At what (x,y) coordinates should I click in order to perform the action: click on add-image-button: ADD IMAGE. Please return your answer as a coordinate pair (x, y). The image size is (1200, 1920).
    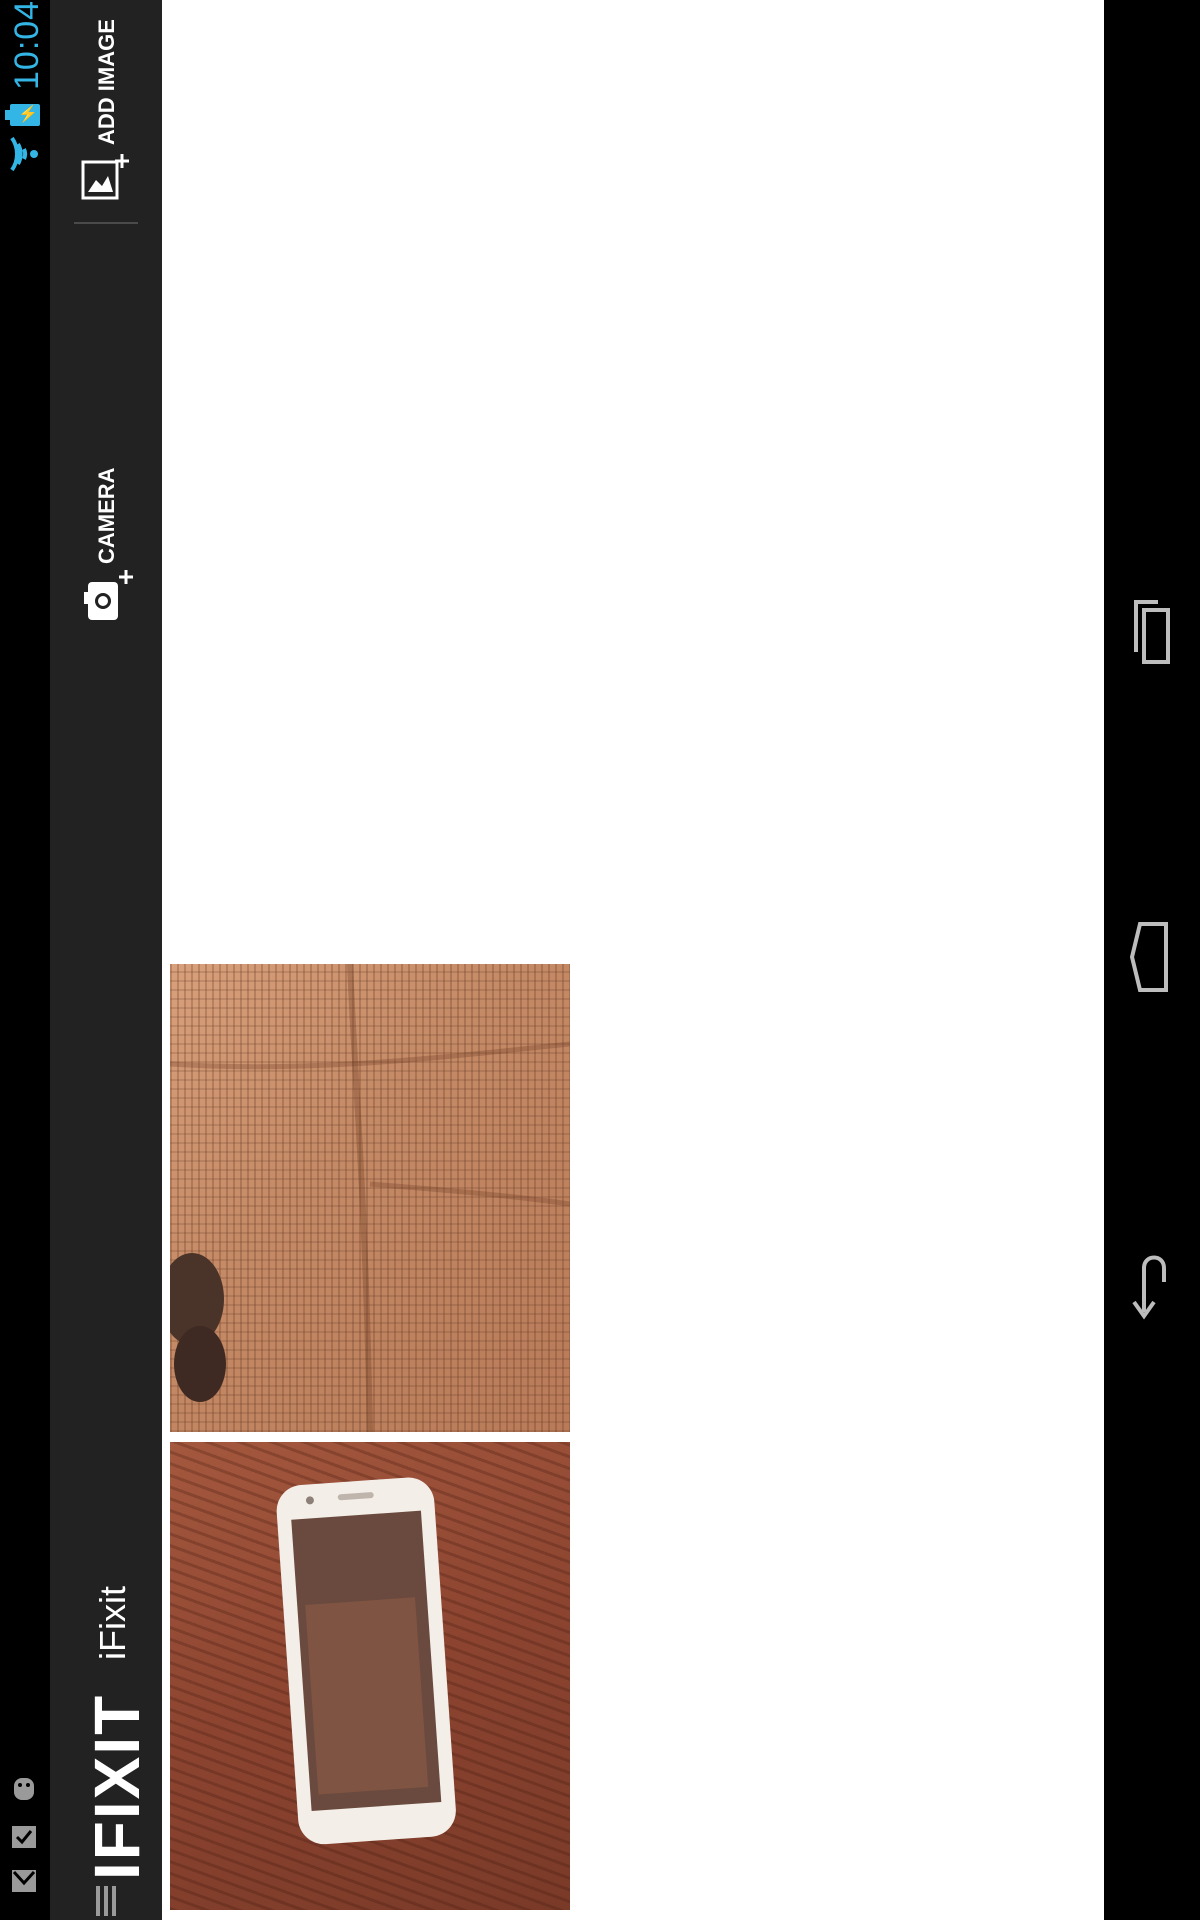
    Looking at the image, I should click on (106, 107).